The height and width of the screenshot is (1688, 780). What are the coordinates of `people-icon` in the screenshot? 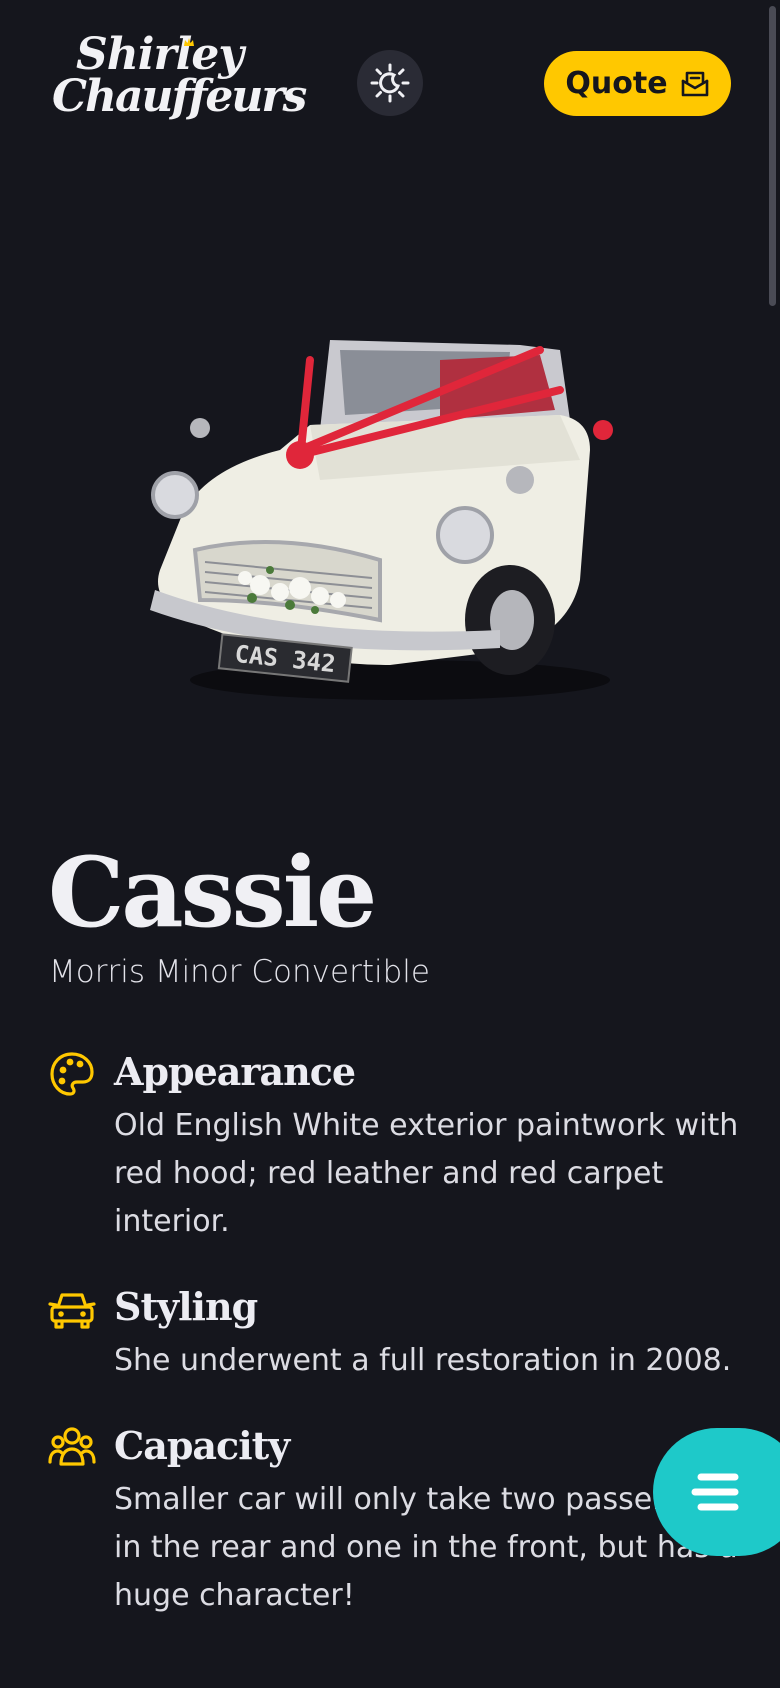 It's located at (72, 1446).